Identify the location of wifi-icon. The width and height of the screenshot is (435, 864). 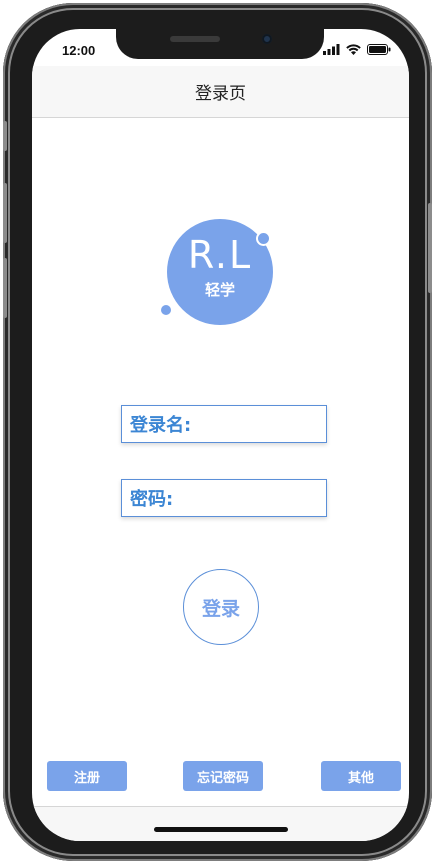
(353, 49).